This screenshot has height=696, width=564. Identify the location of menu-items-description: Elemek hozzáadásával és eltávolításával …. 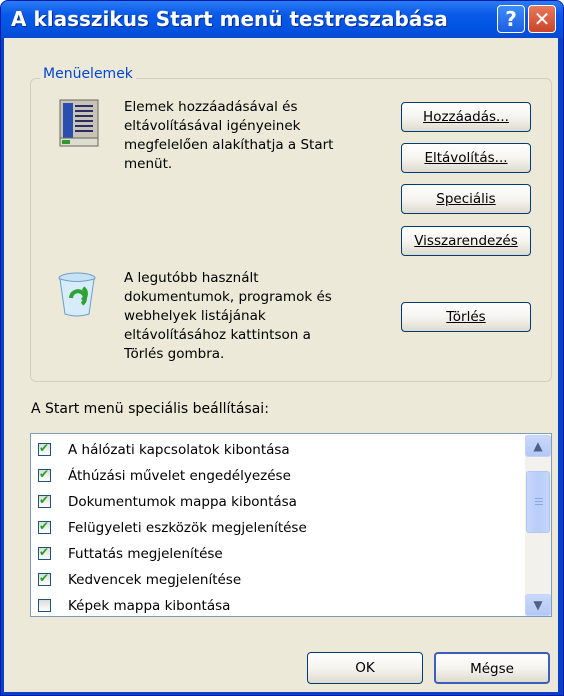
(228, 136).